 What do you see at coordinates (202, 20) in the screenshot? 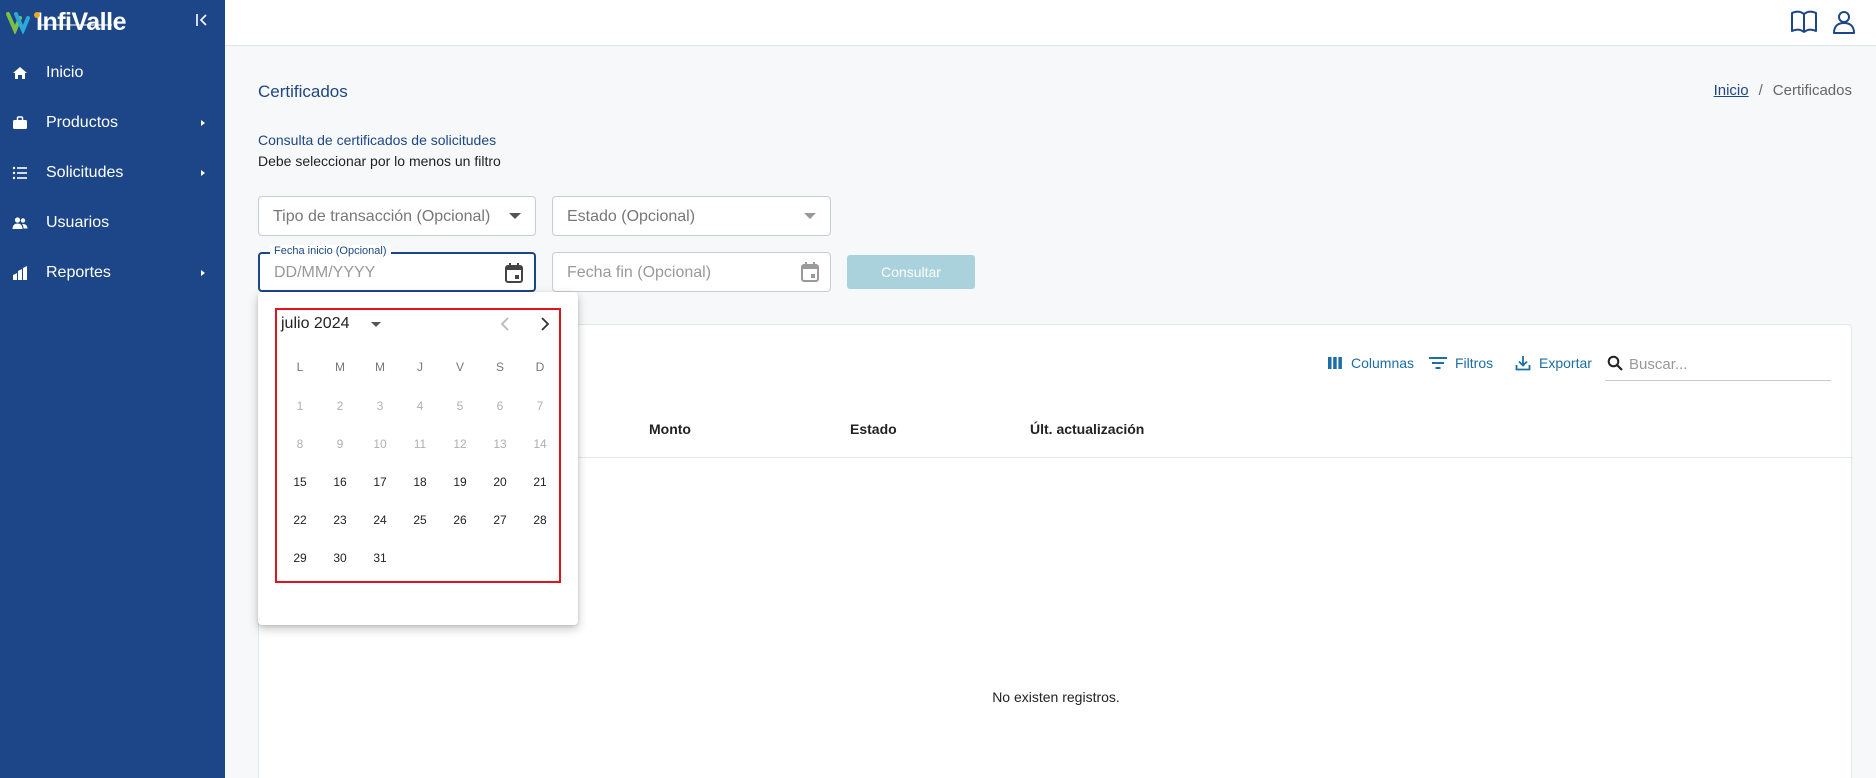
I see `collapse-sidebar-icon` at bounding box center [202, 20].